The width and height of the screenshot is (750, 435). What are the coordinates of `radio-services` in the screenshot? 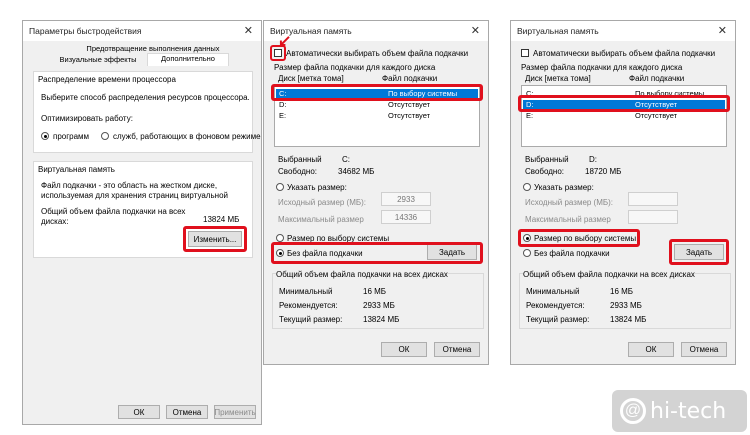 It's located at (105, 136).